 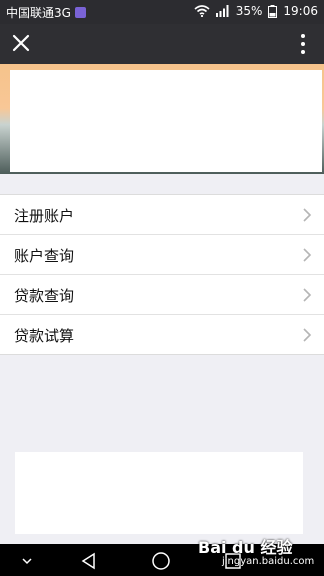 I want to click on status-right: 35% 19:06, so click(x=256, y=11).